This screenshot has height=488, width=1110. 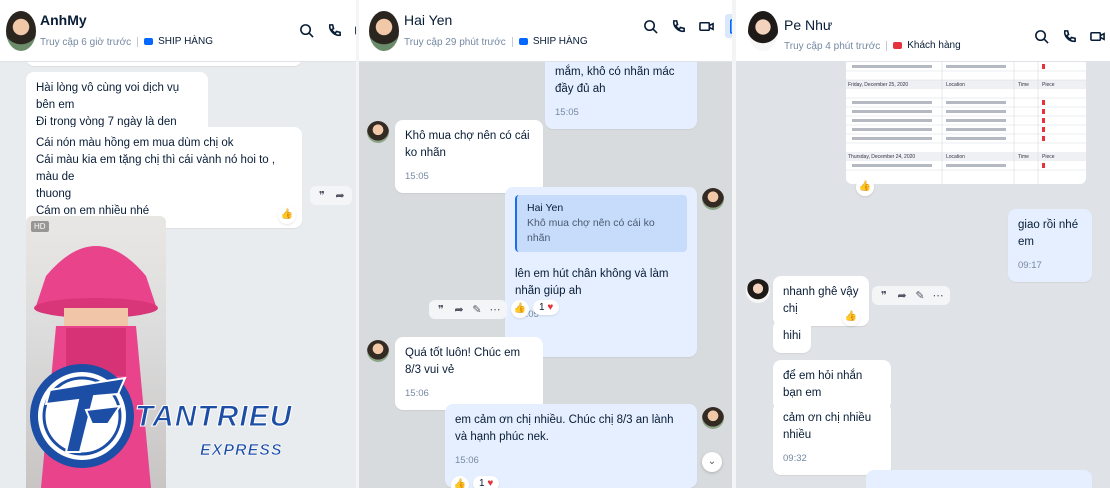 What do you see at coordinates (428, 20) in the screenshot?
I see `contact-name: Hai Yen` at bounding box center [428, 20].